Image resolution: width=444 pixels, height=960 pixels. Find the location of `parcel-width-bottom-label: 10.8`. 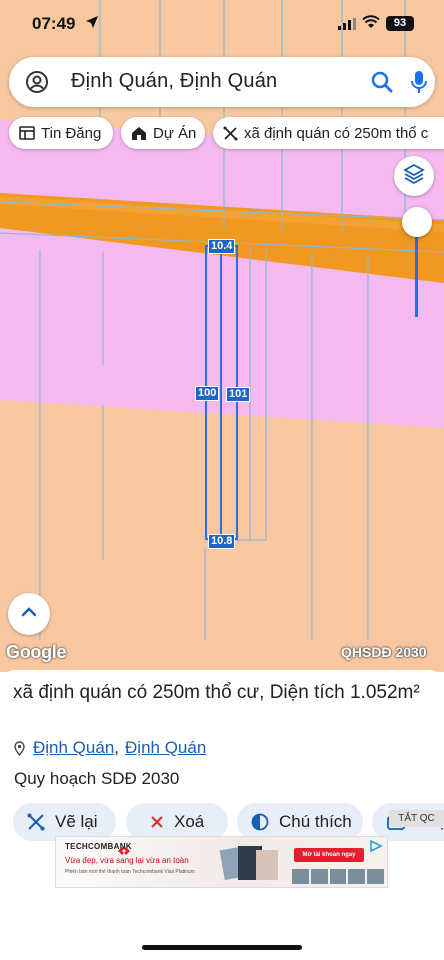

parcel-width-bottom-label: 10.8 is located at coordinates (222, 541).